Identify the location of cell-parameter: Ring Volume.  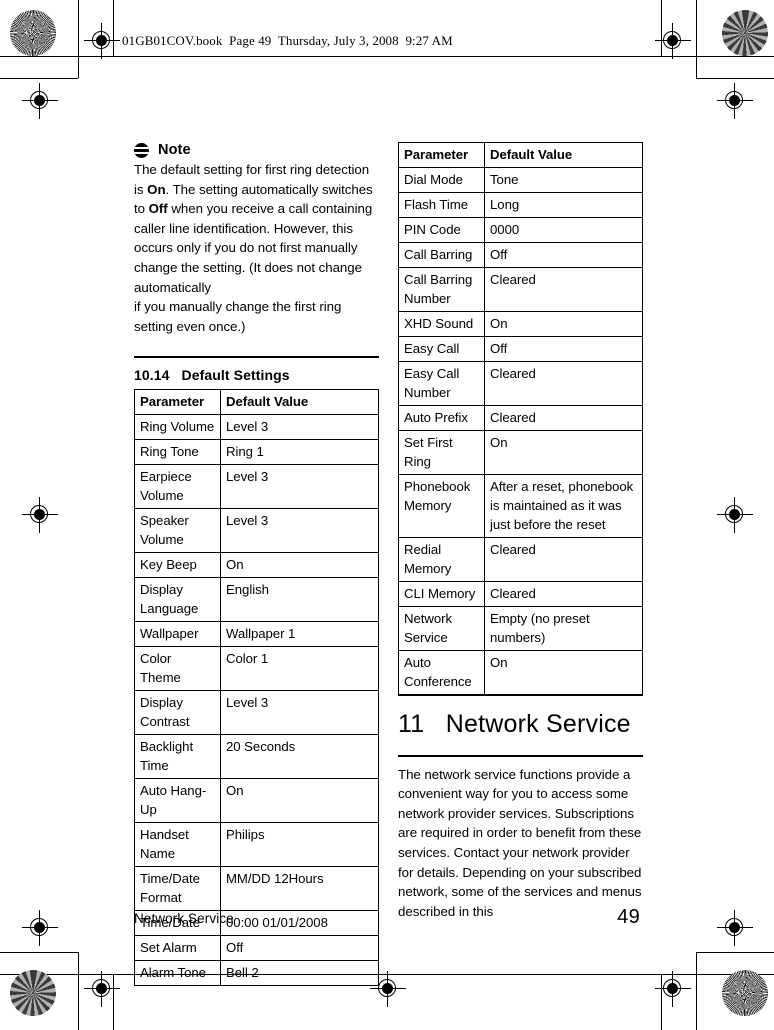
(177, 426).